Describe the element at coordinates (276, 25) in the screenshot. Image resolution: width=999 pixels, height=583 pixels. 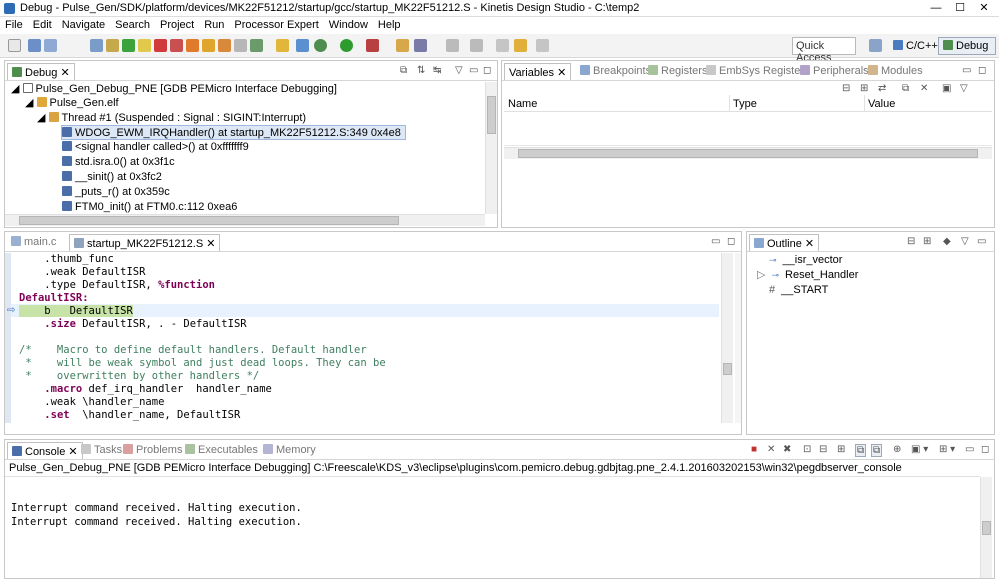
I see `menu-processor-expert: Processor Expert` at that location.